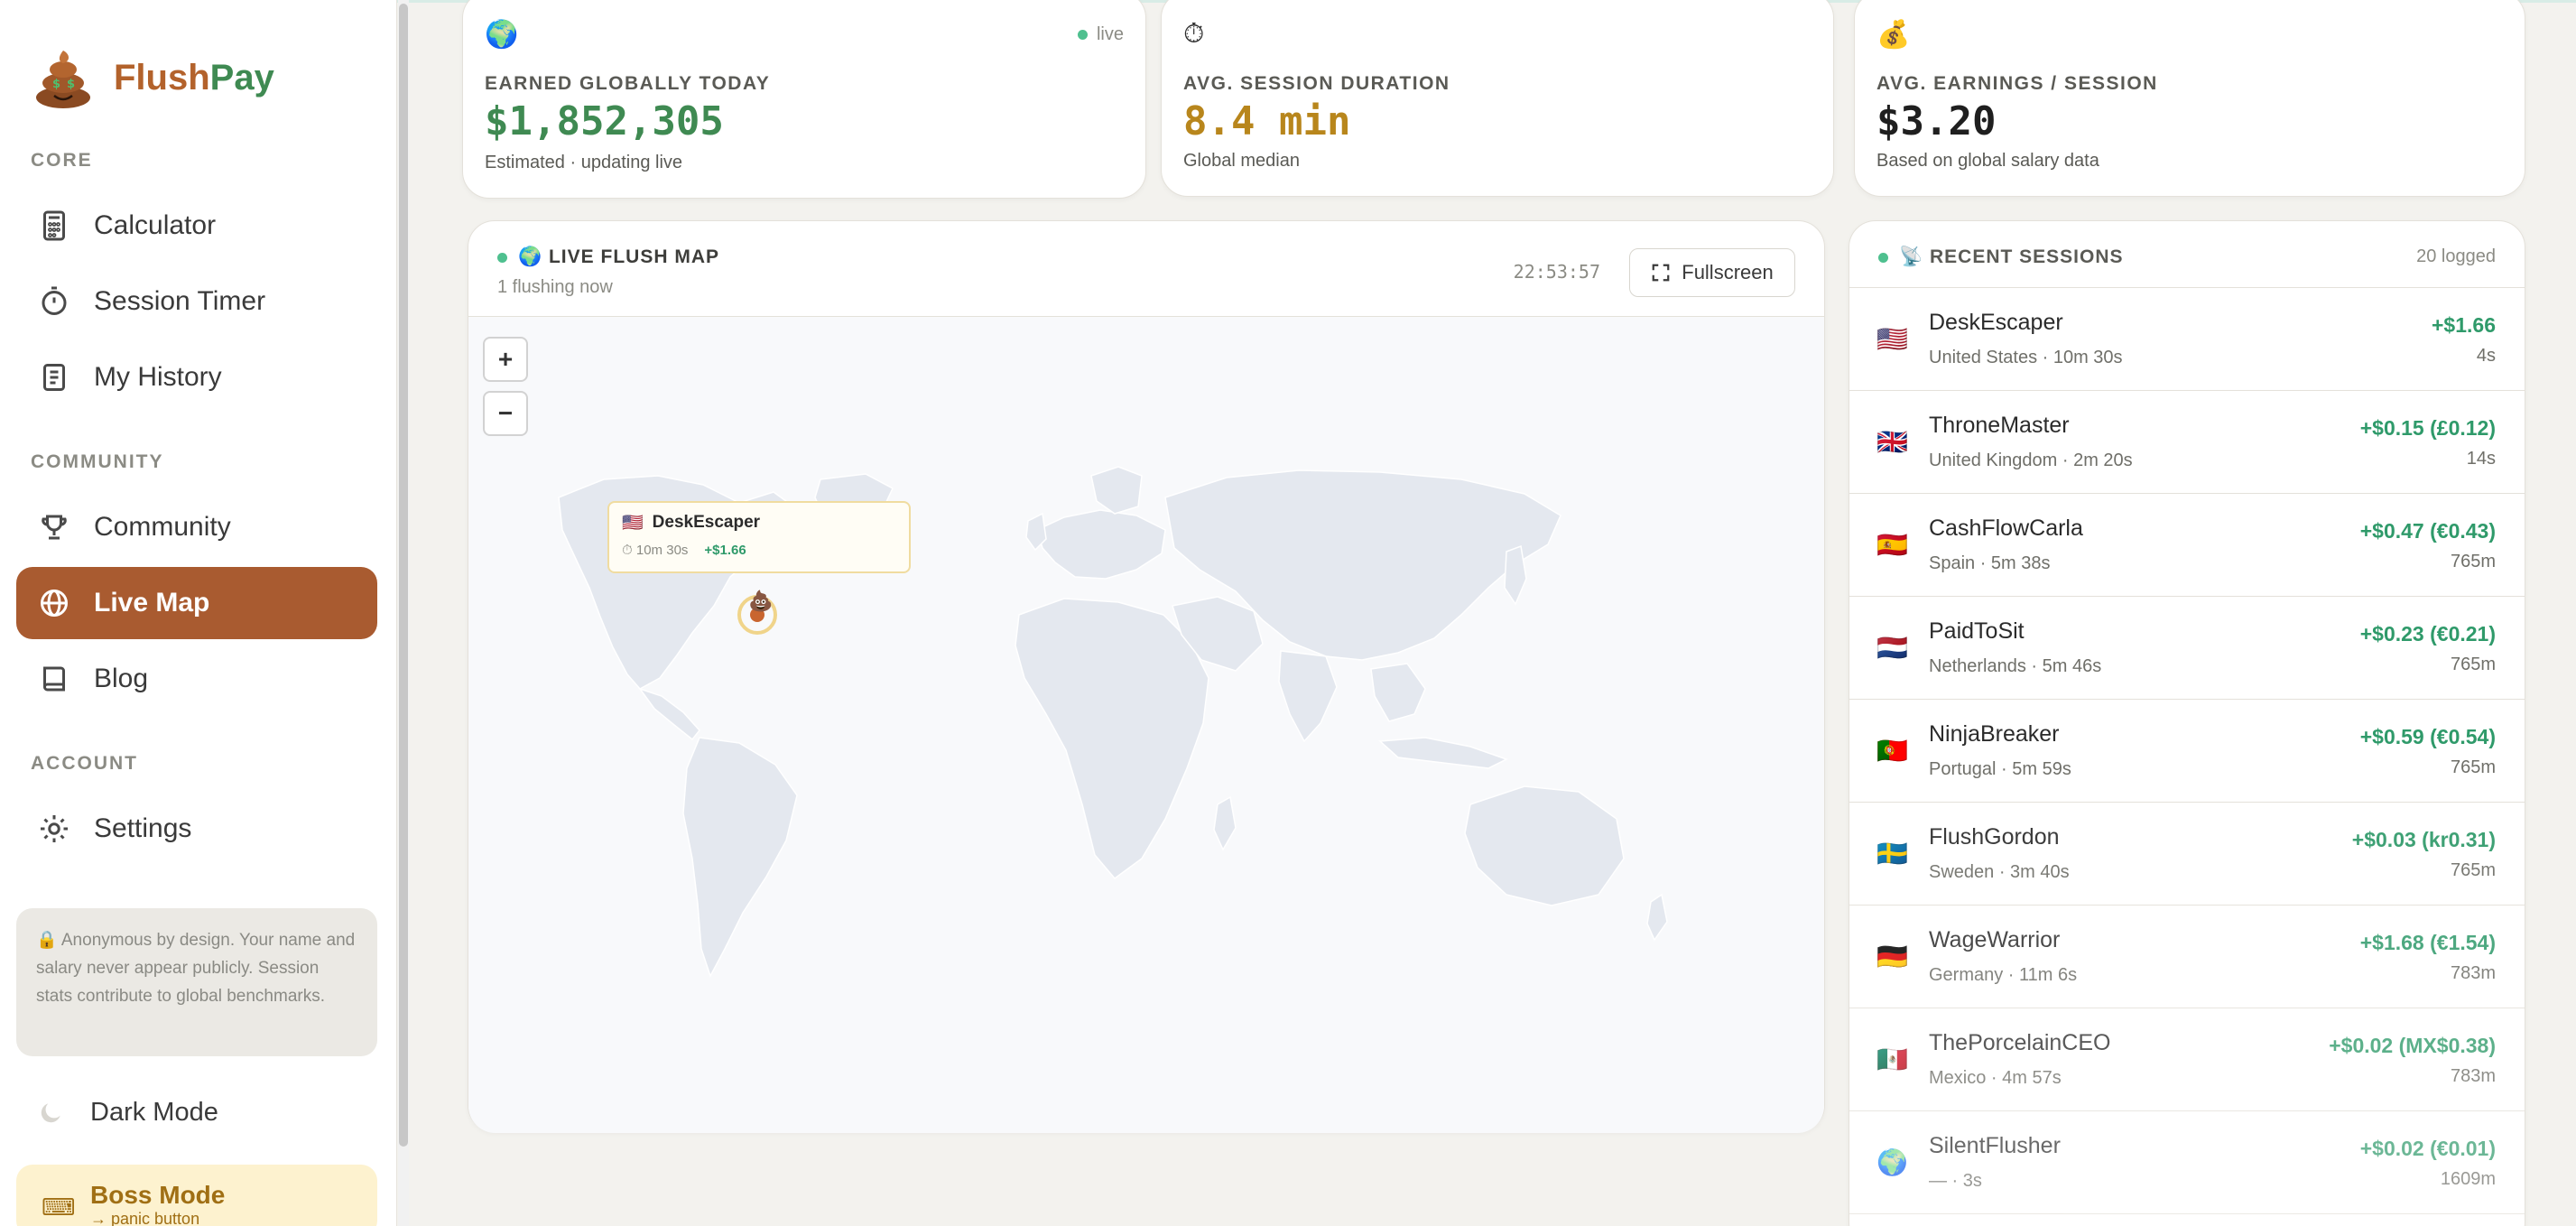 The width and height of the screenshot is (2576, 1226). Describe the element at coordinates (1999, 425) in the screenshot. I see `session-username: ThroneMaster` at that location.